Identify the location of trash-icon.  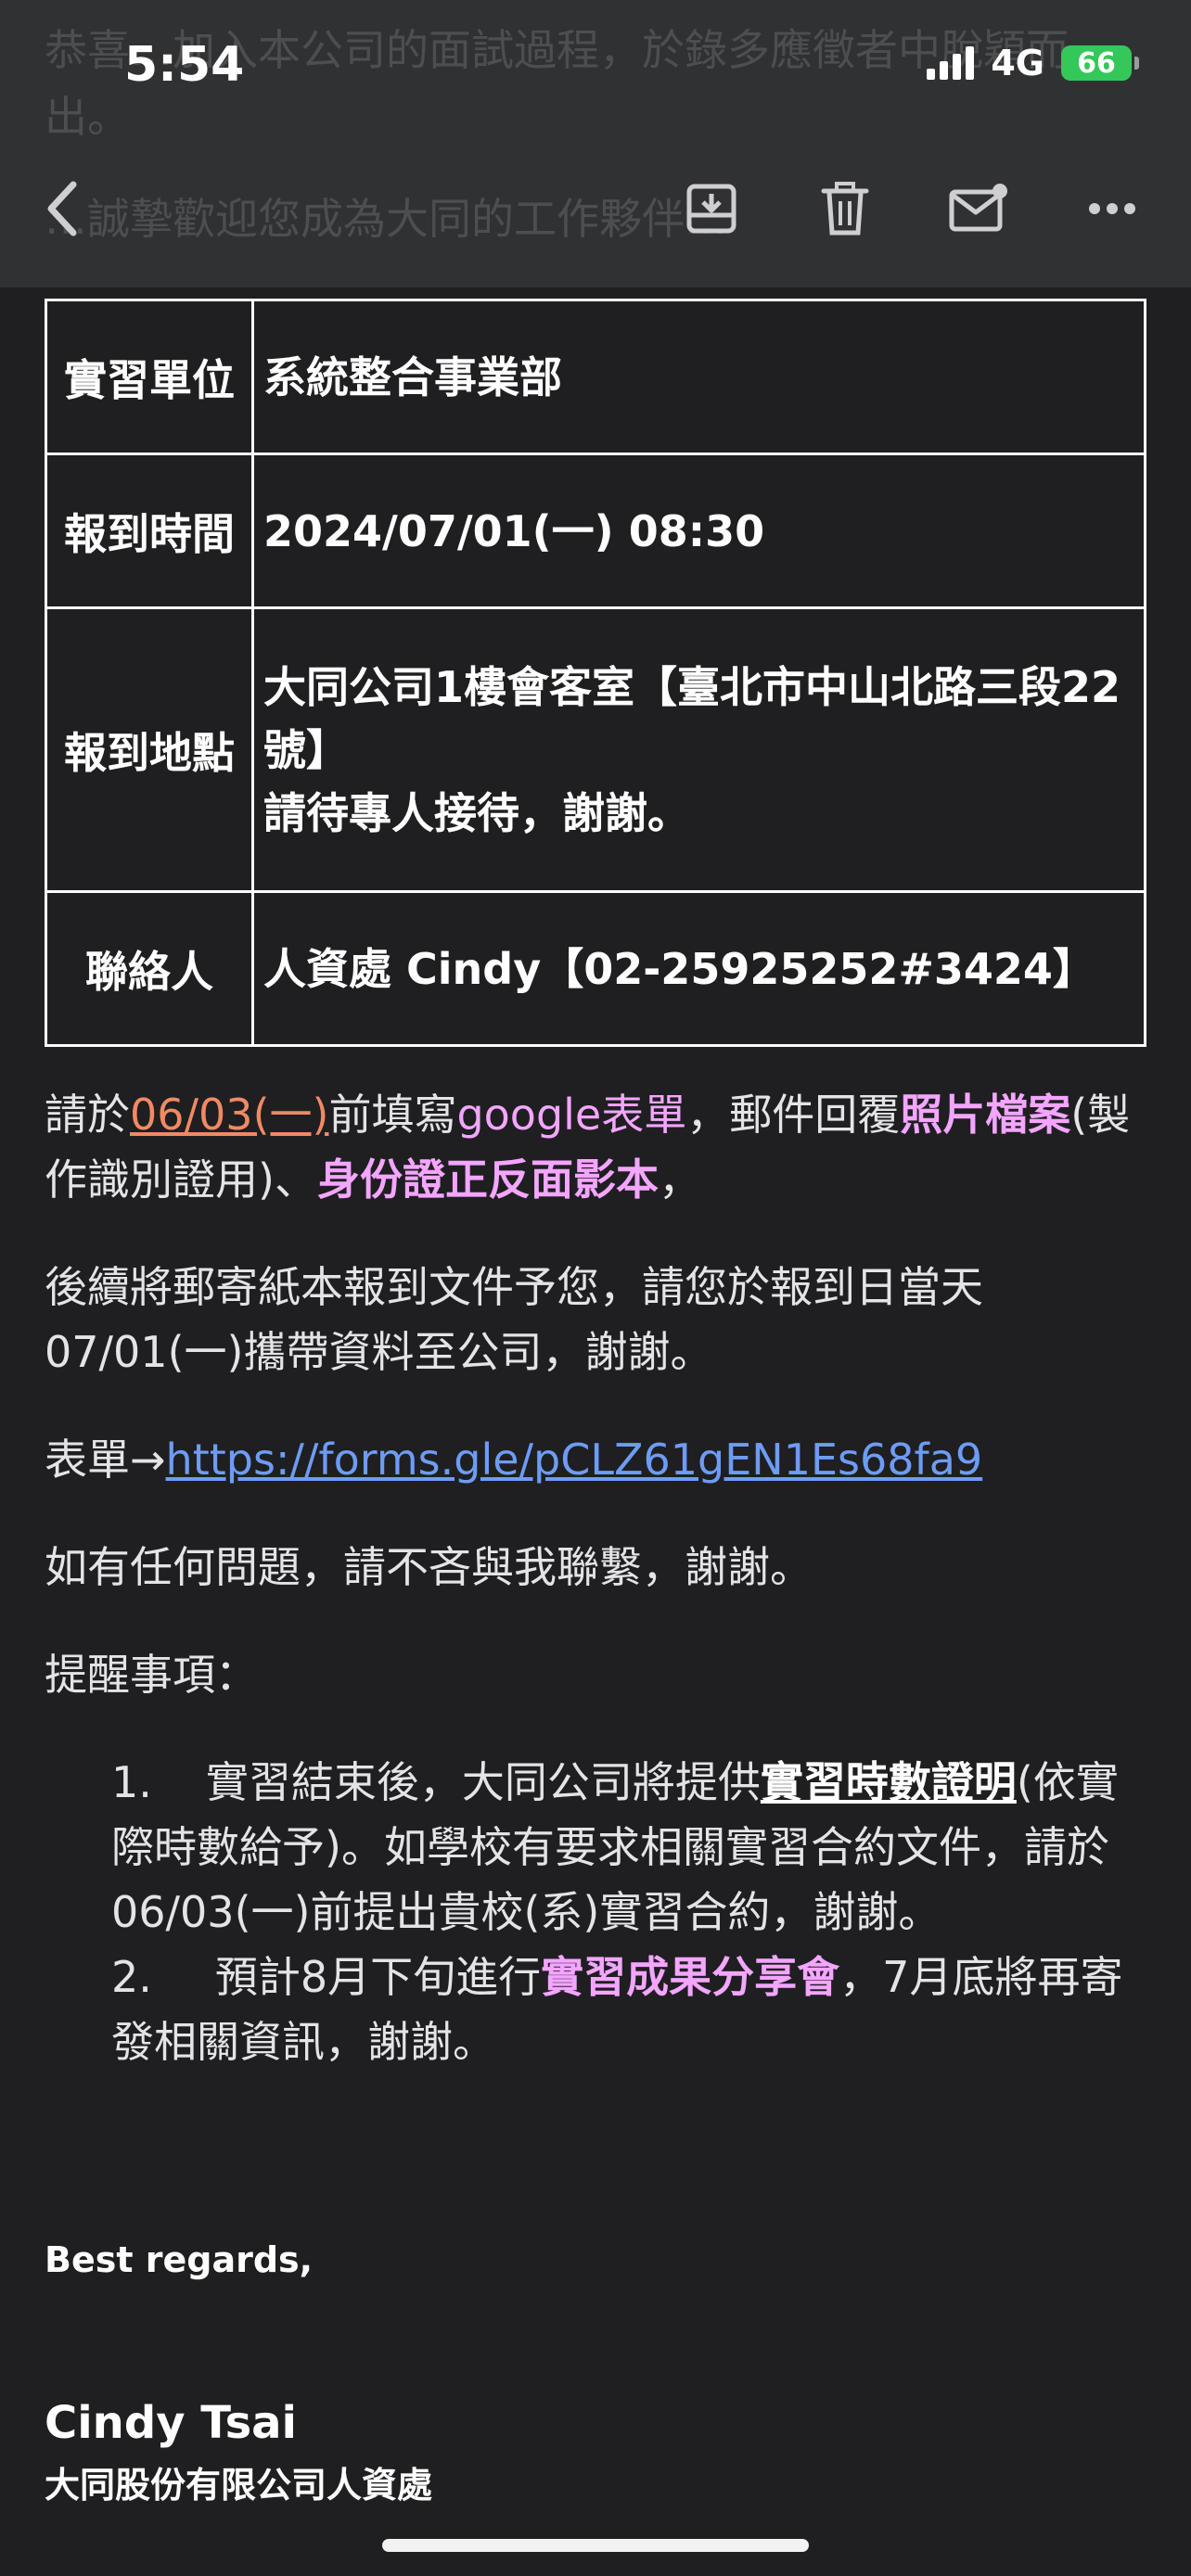
(845, 209).